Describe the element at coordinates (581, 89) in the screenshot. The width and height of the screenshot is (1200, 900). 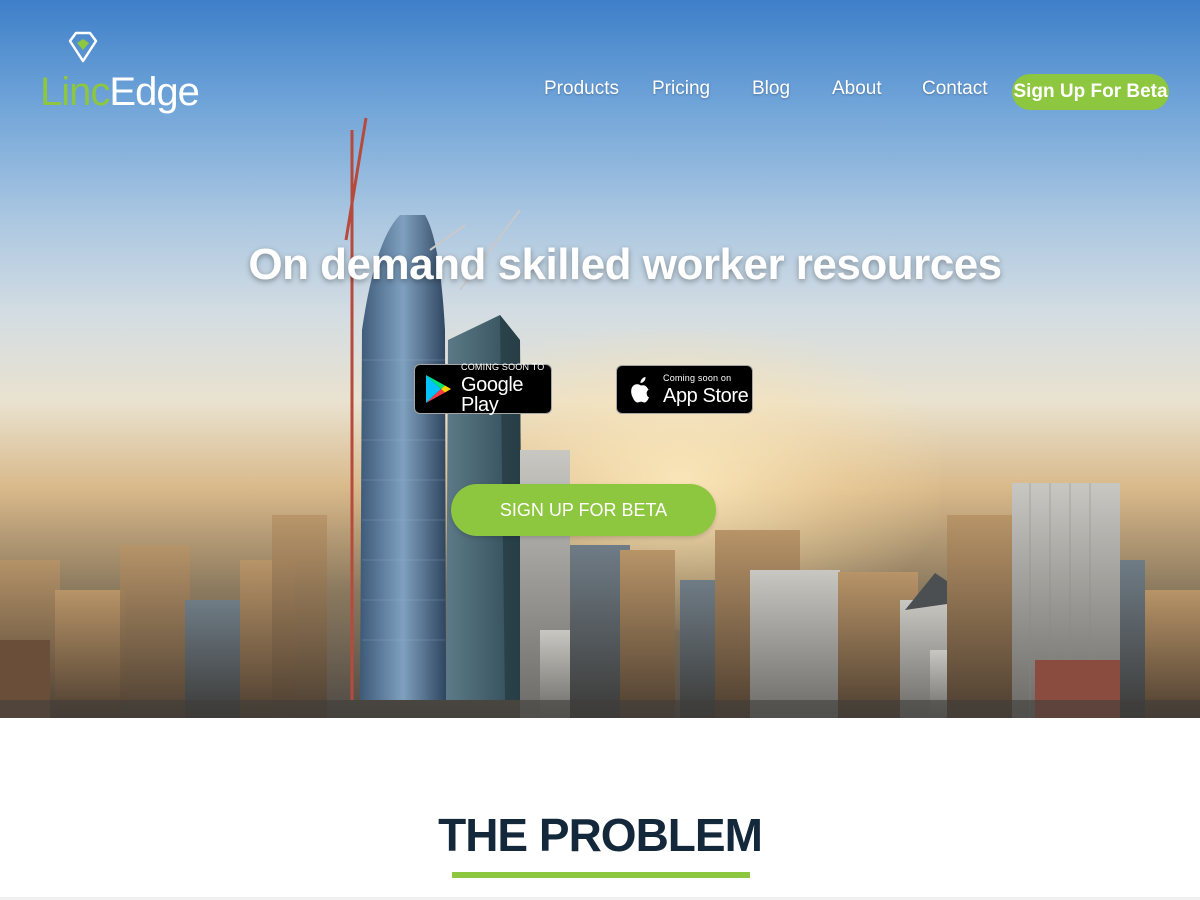
I see `nav-link-products: Products` at that location.